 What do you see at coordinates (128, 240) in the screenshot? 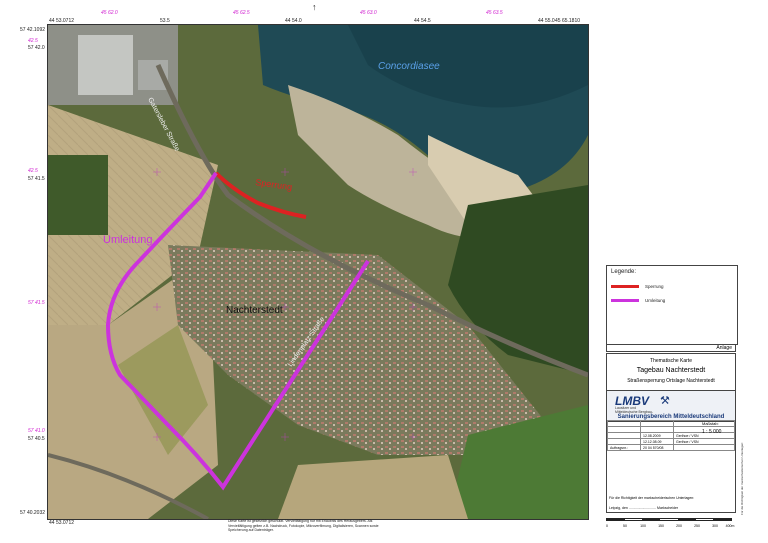
I see `detour-label: Umleitung` at bounding box center [128, 240].